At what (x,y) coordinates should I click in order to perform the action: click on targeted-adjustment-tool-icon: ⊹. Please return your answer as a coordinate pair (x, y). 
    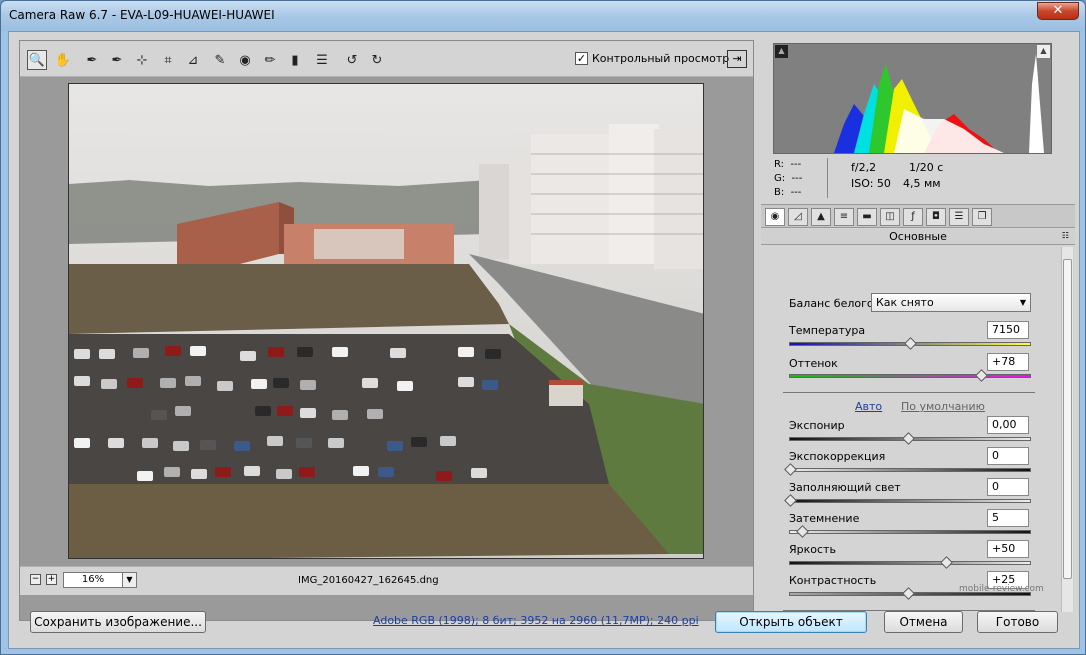
    Looking at the image, I should click on (142, 60).